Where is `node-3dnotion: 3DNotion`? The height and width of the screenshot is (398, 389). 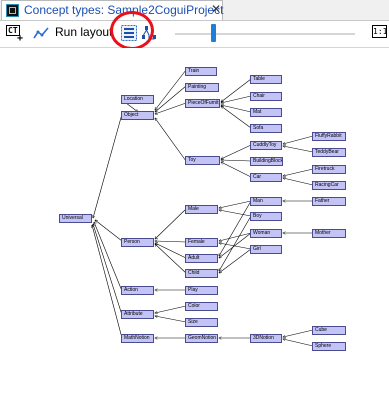 node-3dnotion: 3DNotion is located at coordinates (266, 338).